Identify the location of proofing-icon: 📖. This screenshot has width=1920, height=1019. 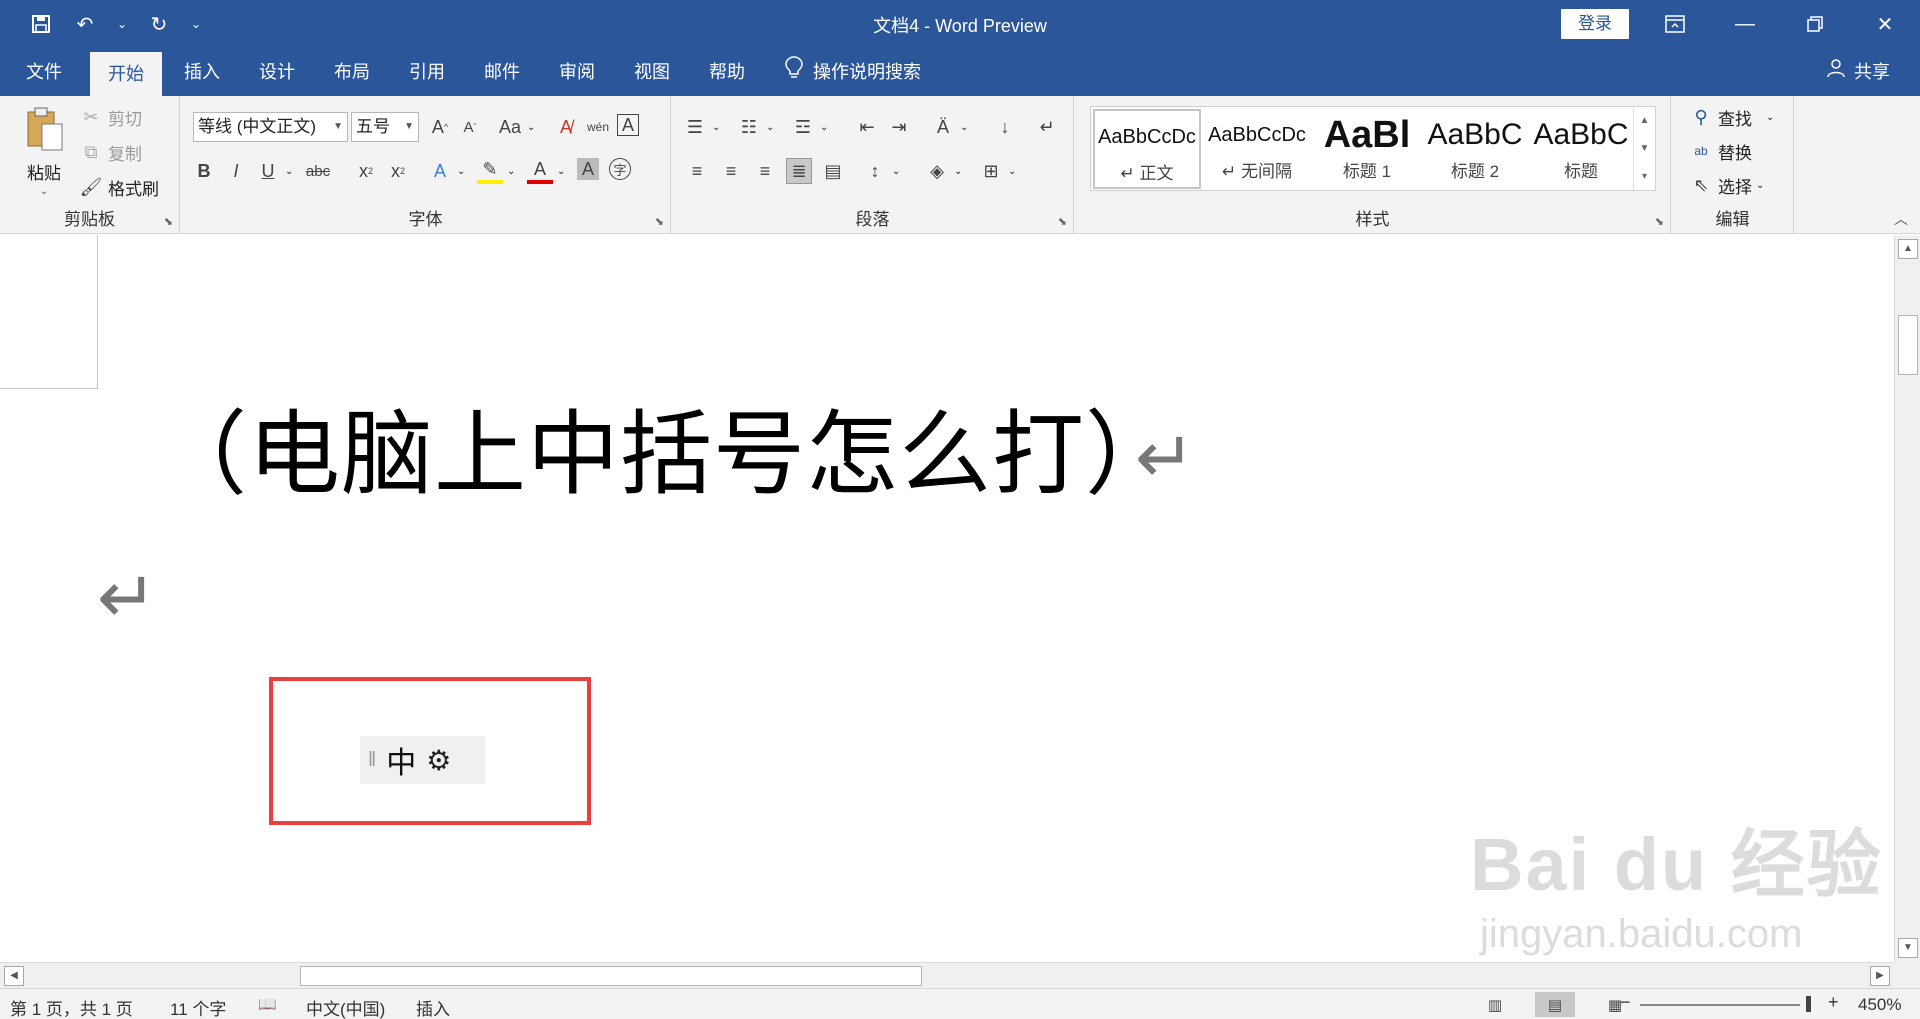
(267, 1004).